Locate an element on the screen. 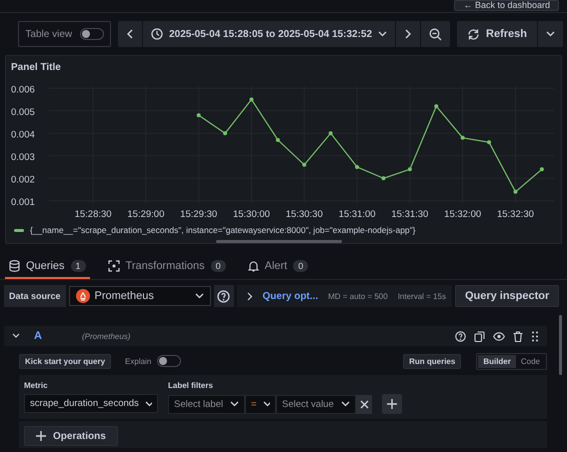 This screenshot has height=452, width=567. remove-filter-button is located at coordinates (364, 404).